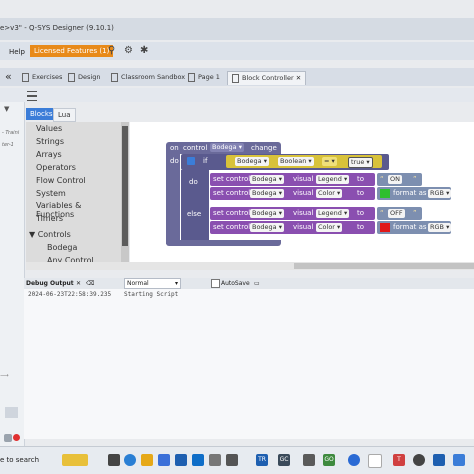 The width and height of the screenshot is (474, 474). Describe the element at coordinates (215, 283) in the screenshot. I see `autosave-checkbox` at that location.